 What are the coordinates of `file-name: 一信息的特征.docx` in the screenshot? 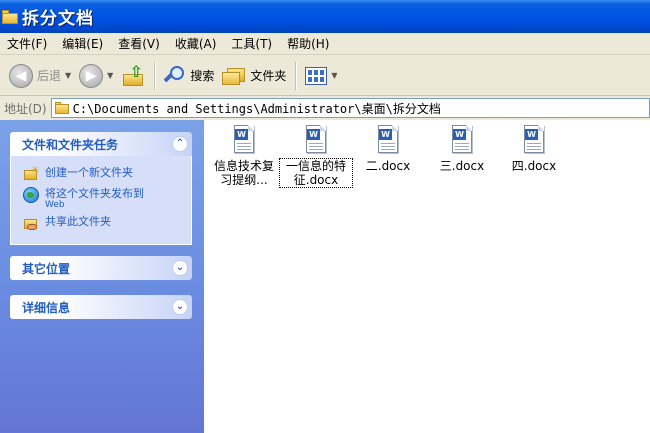 It's located at (316, 173).